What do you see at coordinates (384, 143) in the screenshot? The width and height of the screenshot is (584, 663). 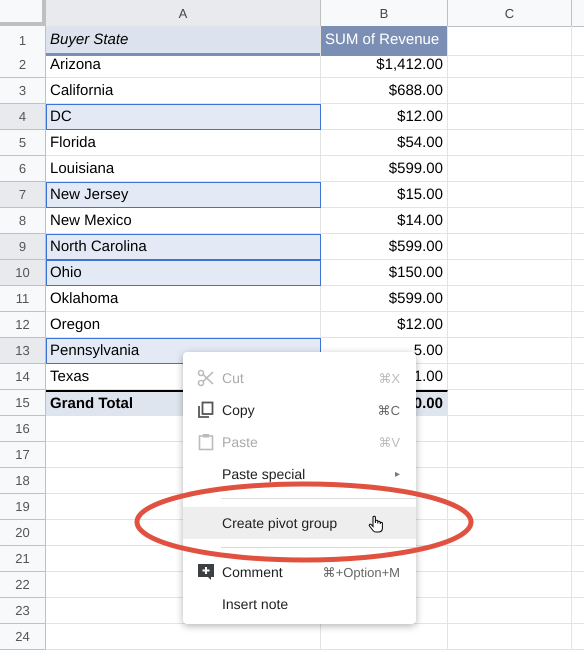 I see `table-cell: $54.00` at bounding box center [384, 143].